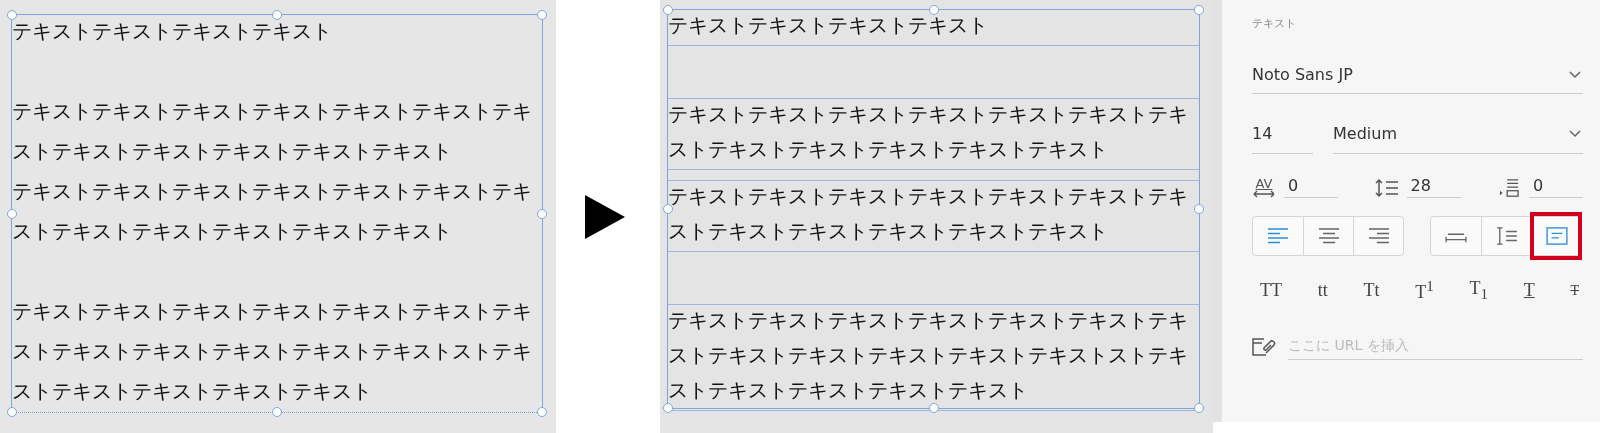  What do you see at coordinates (1458, 124) in the screenshot?
I see `font-weight-dropdown: Medium` at bounding box center [1458, 124].